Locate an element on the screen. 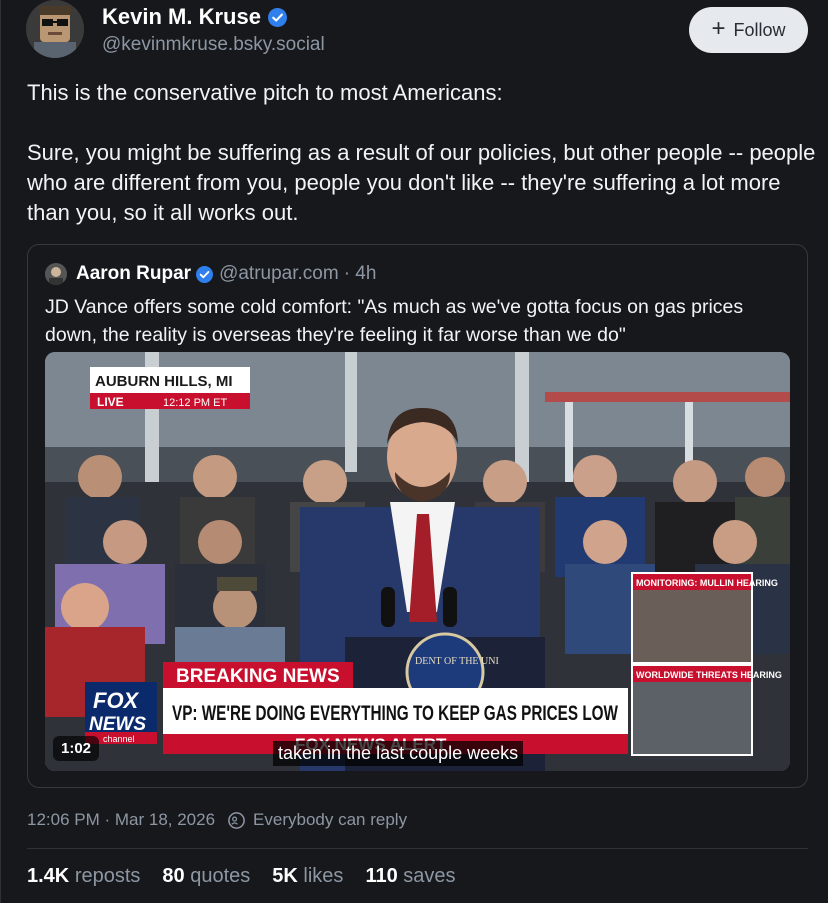 This screenshot has height=903, width=828. author-name-row: Kevin M. Kruse is located at coordinates (194, 17).